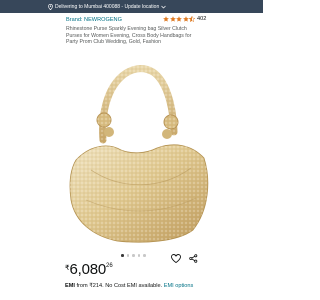  I want to click on price-fraction: 26, so click(109, 266).